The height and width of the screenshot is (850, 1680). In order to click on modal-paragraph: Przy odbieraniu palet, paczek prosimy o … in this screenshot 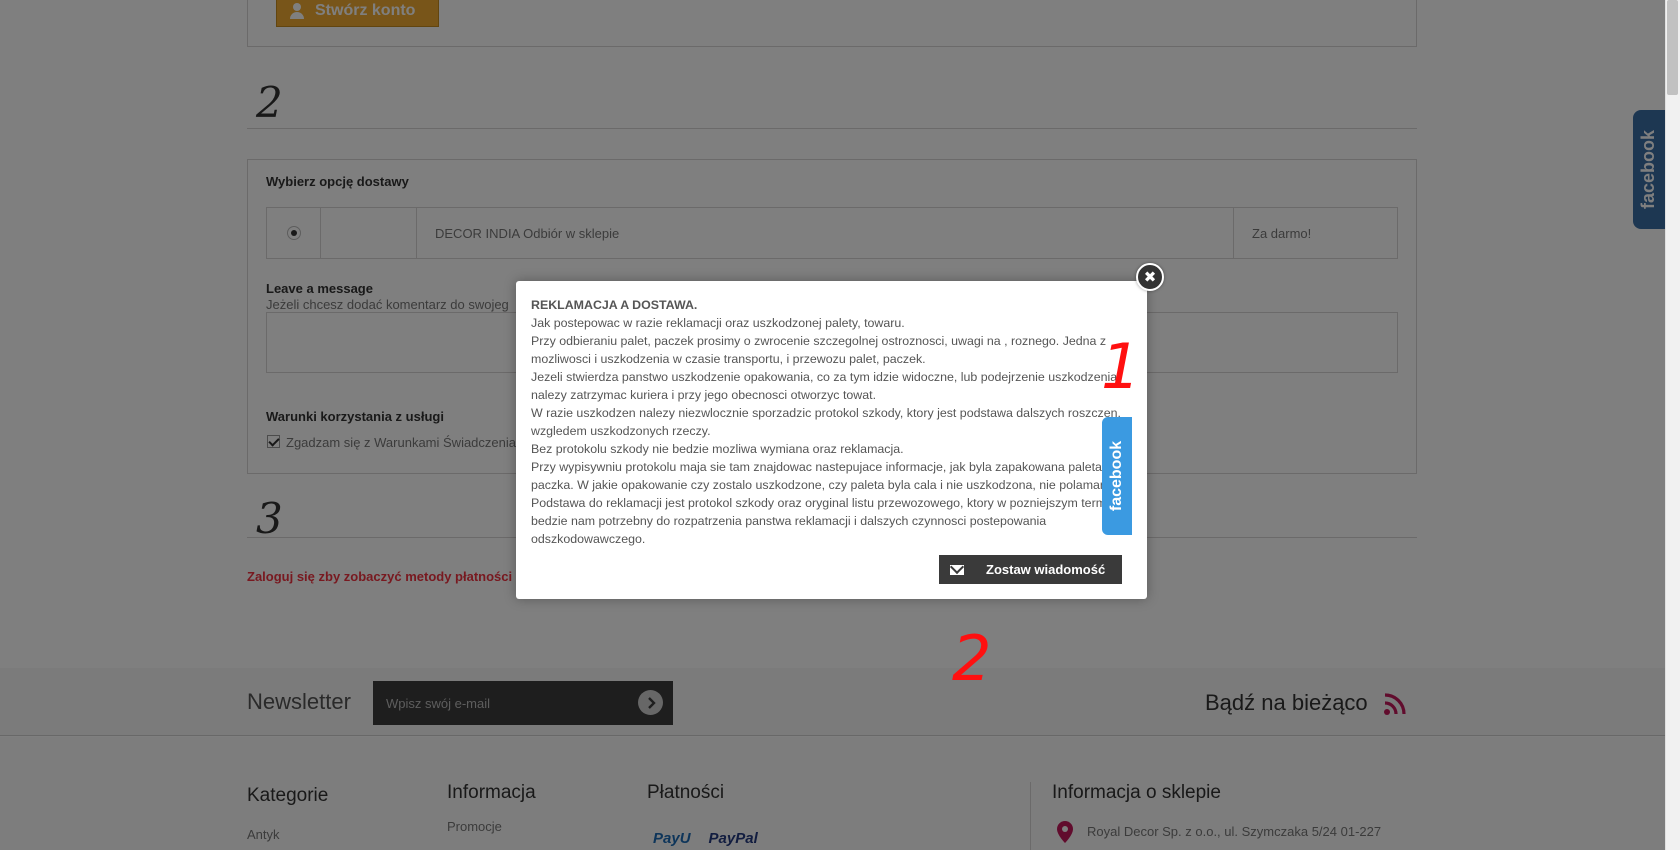, I will do `click(819, 350)`.